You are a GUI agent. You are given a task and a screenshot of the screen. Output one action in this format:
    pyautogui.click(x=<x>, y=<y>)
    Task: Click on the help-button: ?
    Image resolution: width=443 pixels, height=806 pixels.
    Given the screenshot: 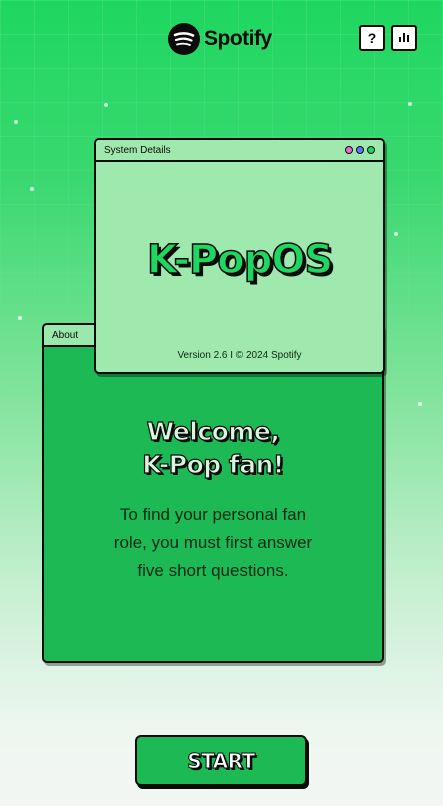 What is the action you would take?
    pyautogui.click(x=372, y=38)
    